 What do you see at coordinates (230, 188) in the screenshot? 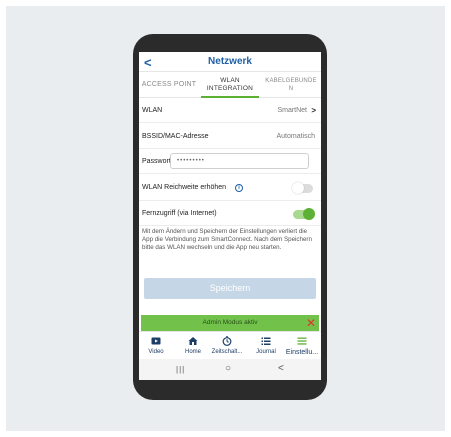
I see `range-row: WLAN Reichweite erhöhen i` at bounding box center [230, 188].